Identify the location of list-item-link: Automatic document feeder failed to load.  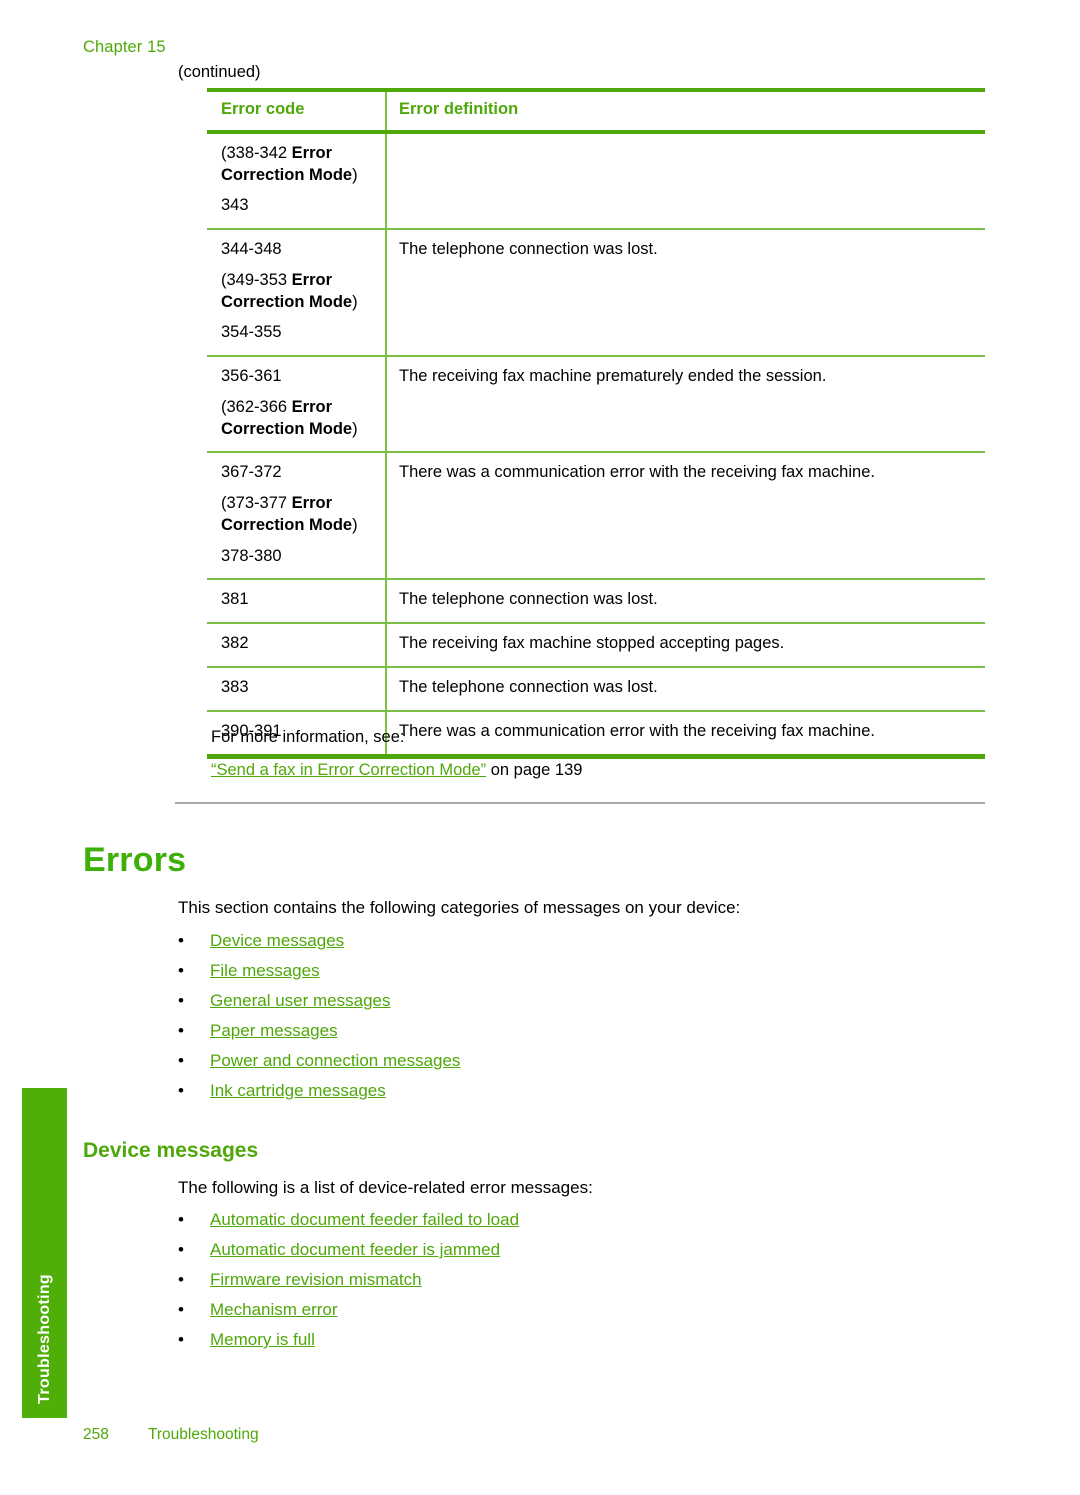
(364, 1220).